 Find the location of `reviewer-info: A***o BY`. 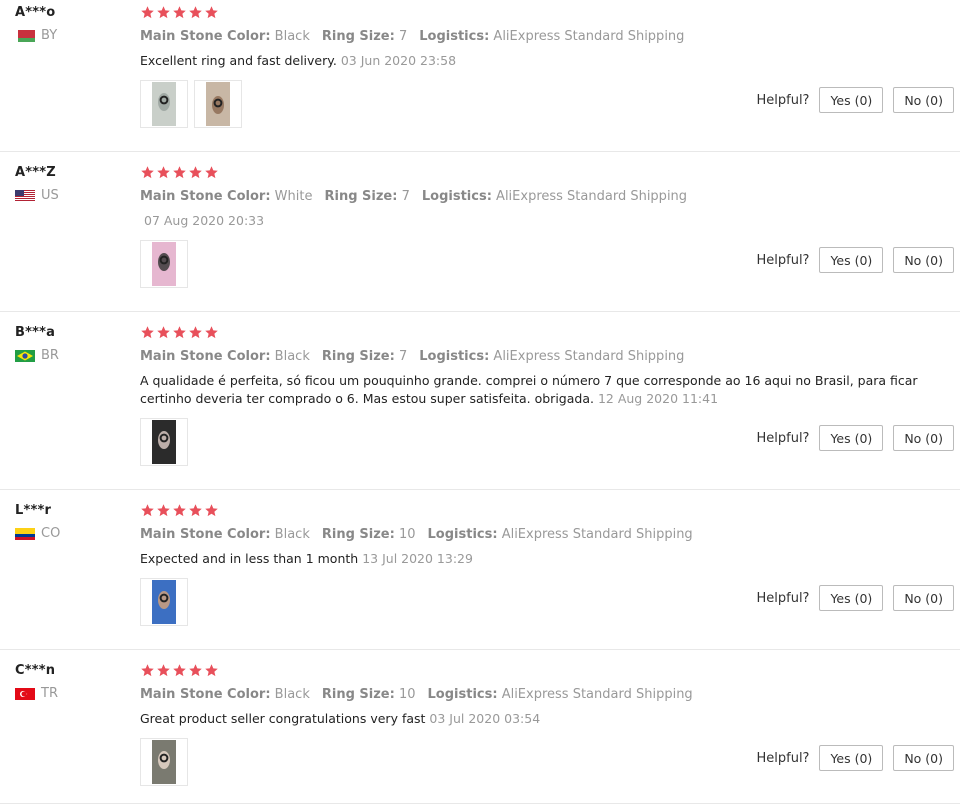

reviewer-info: A***o BY is located at coordinates (36, 24).